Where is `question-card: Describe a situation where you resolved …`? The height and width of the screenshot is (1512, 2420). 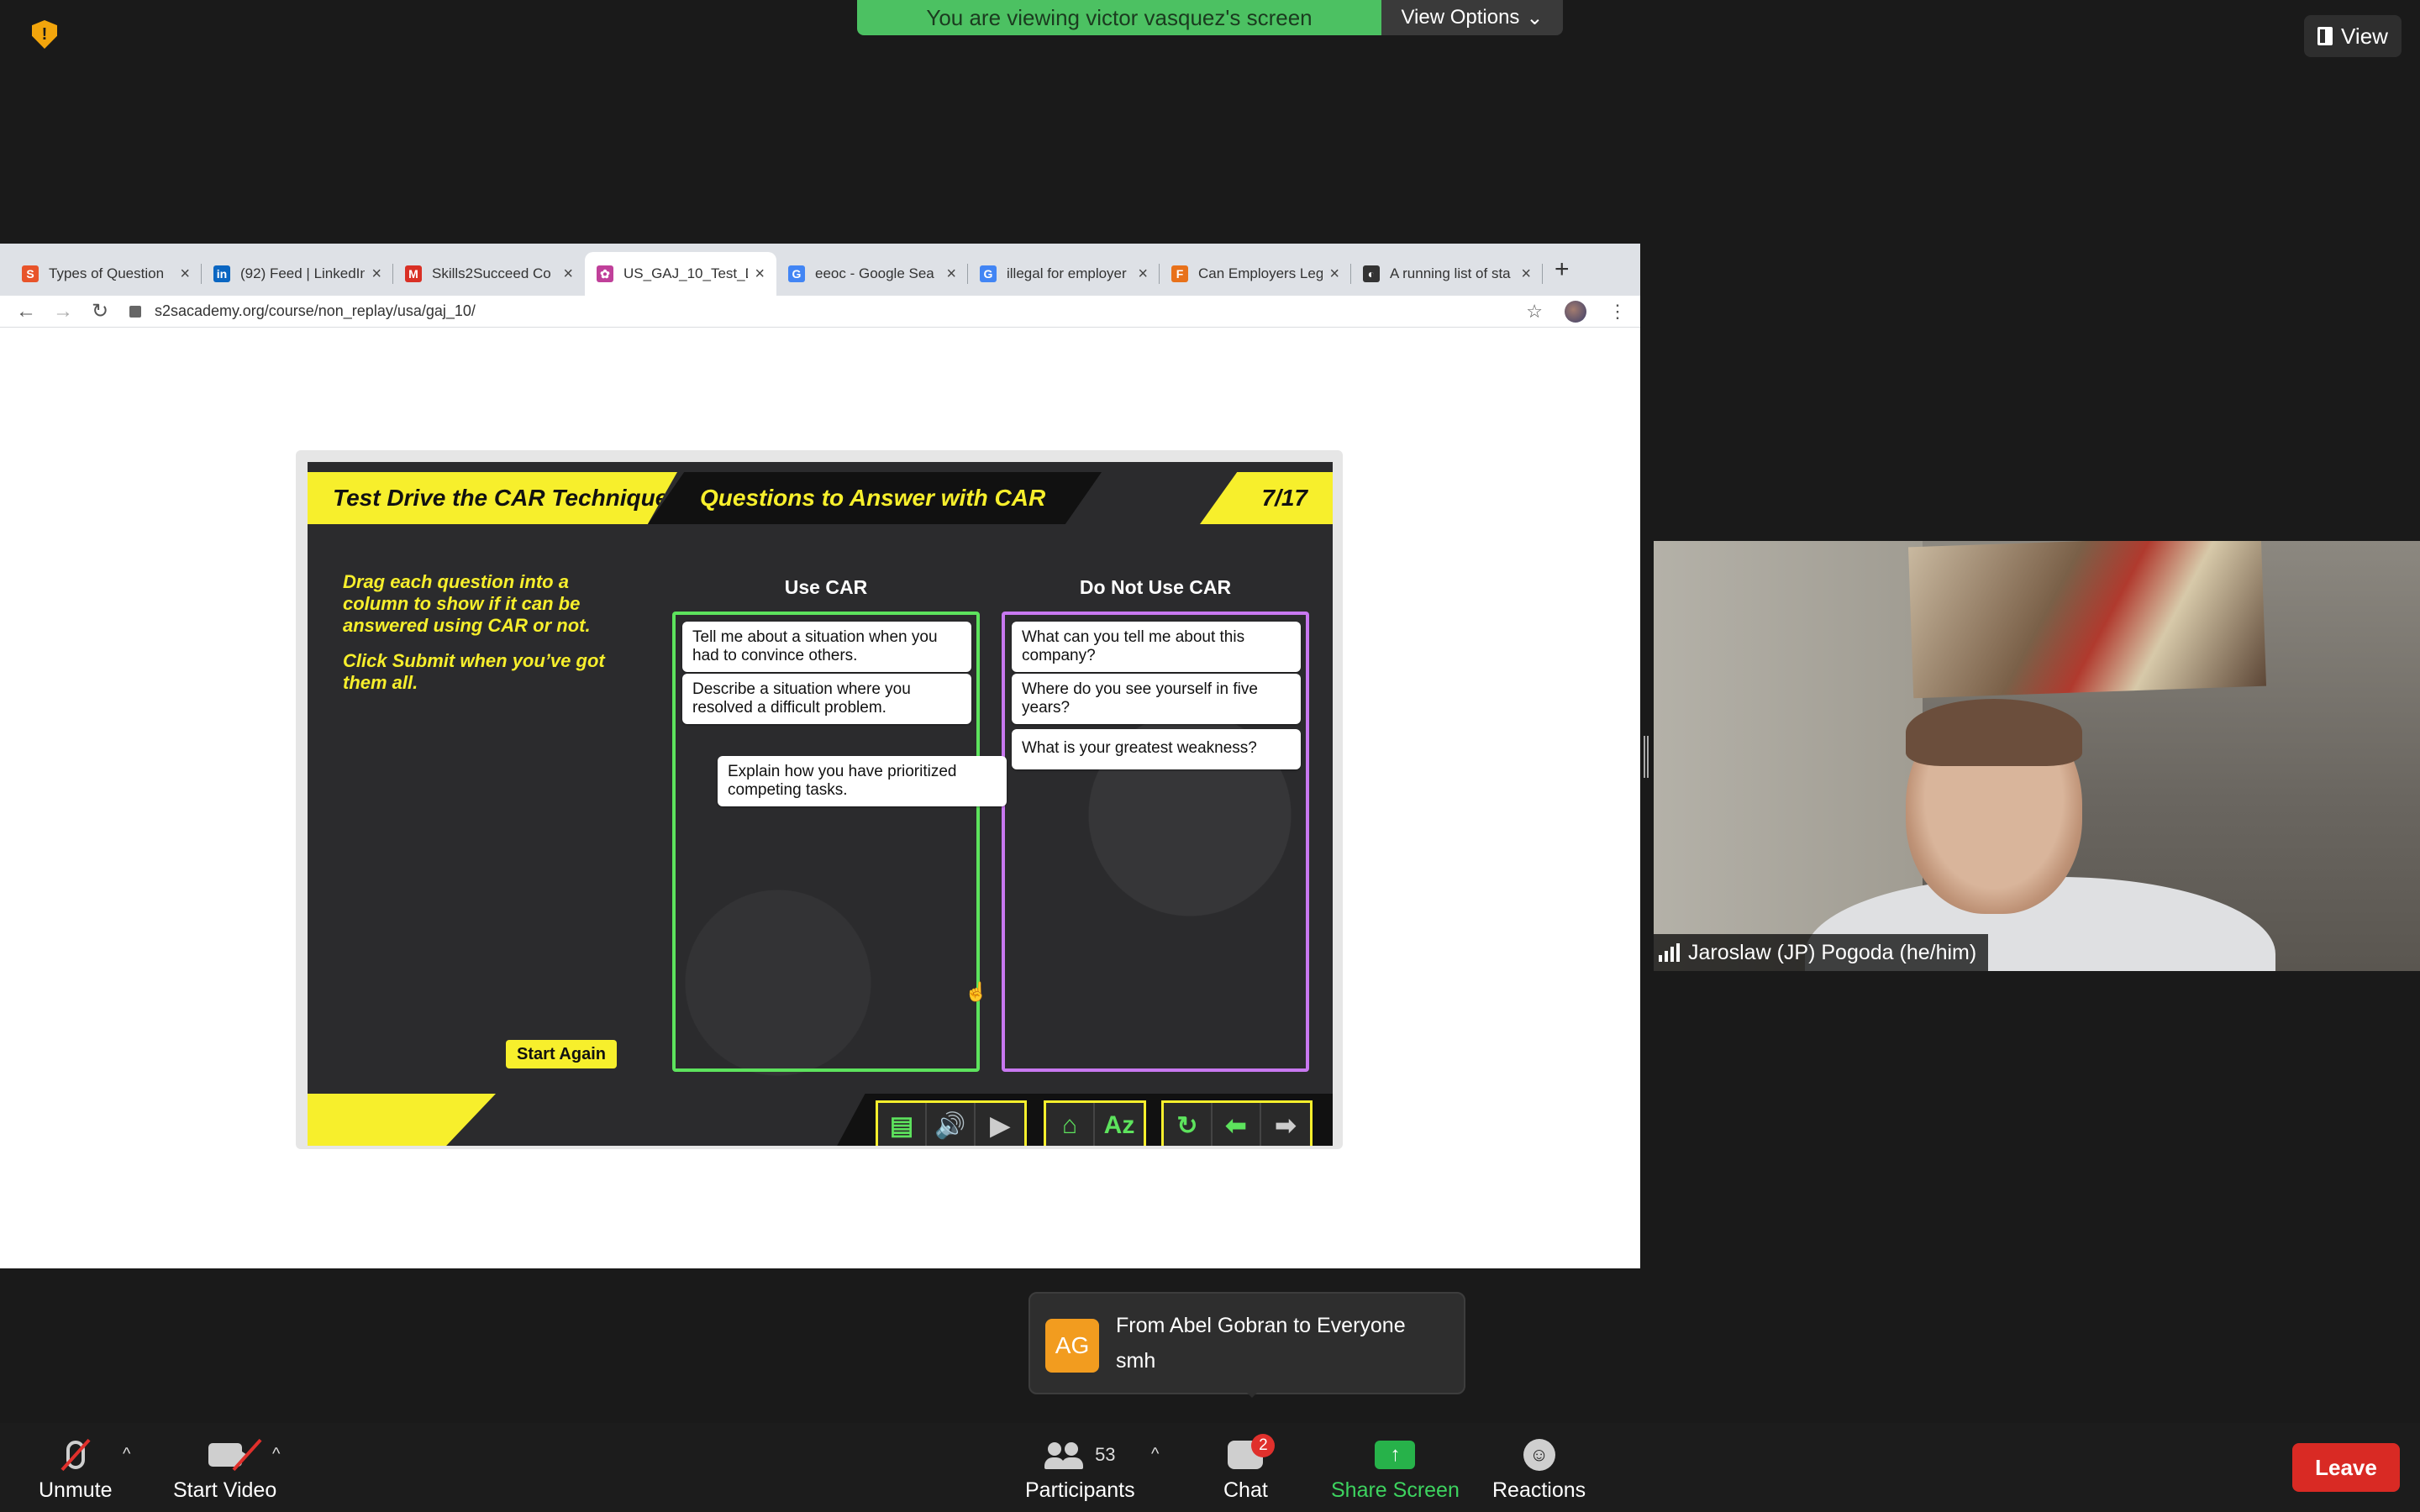 question-card: Describe a situation where you resolved … is located at coordinates (826, 699).